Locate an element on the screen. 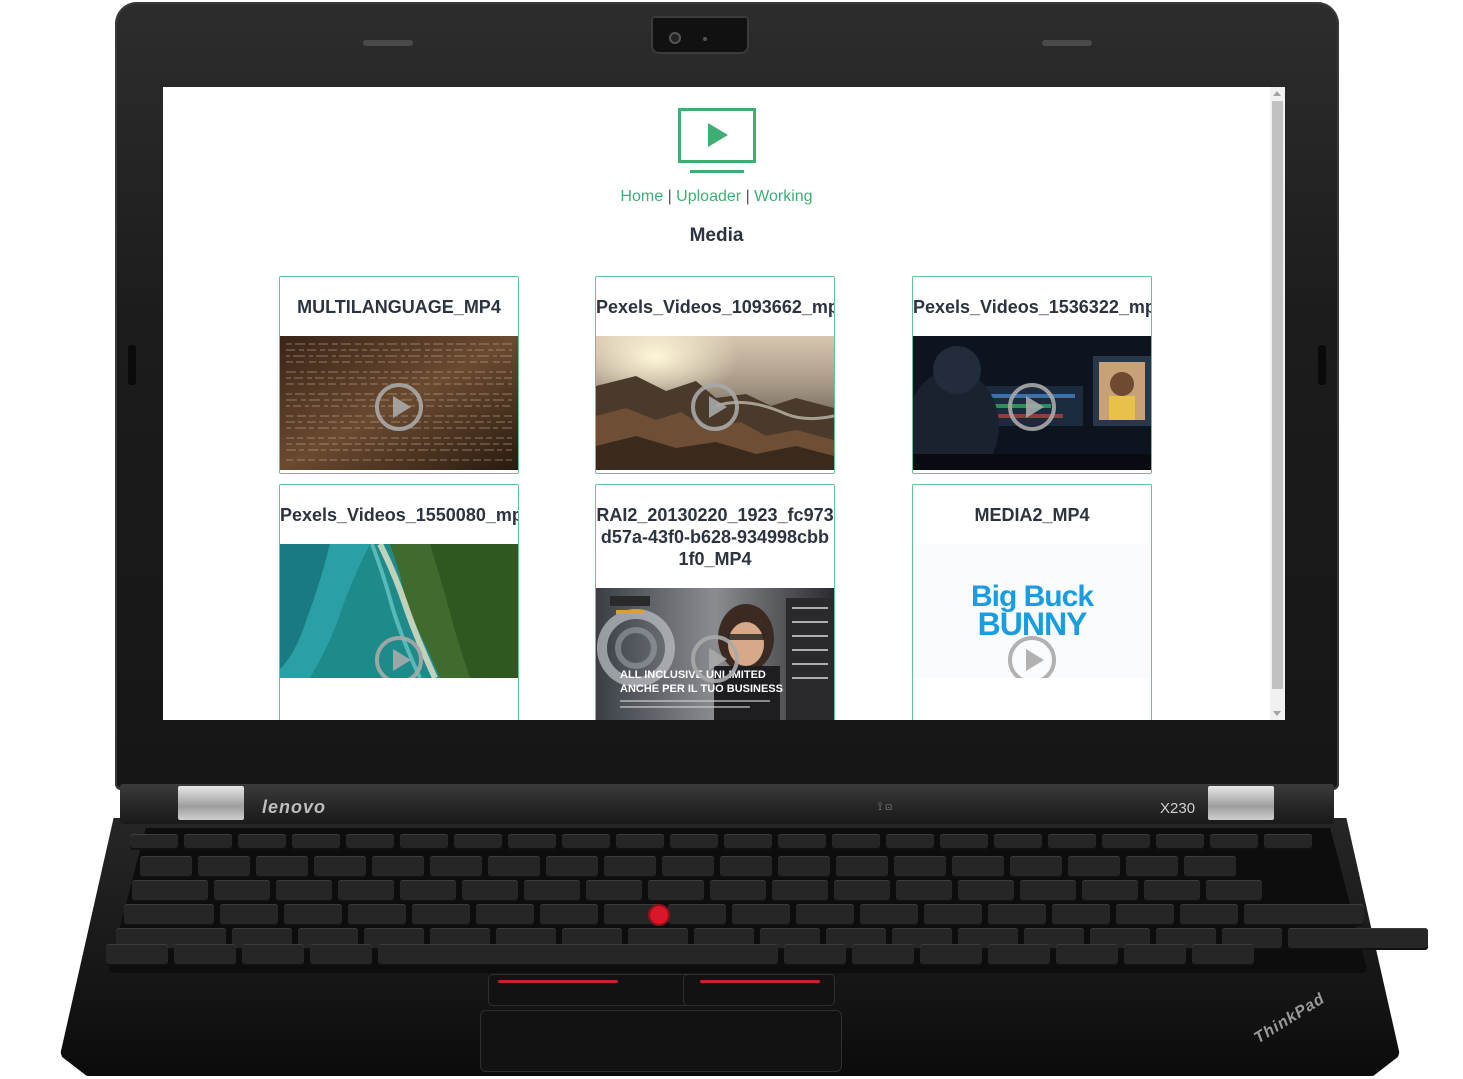 The image size is (1463, 1079). webcam-icon is located at coordinates (675, 38).